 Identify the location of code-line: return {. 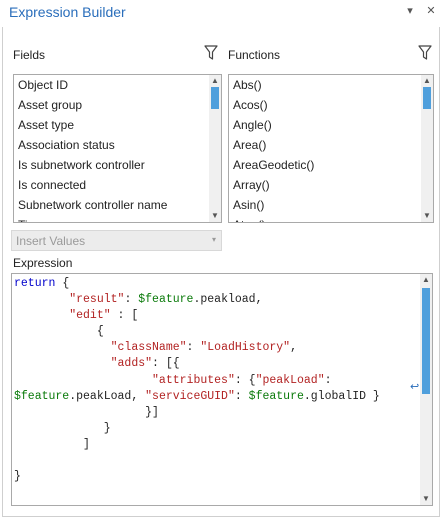
(216, 284).